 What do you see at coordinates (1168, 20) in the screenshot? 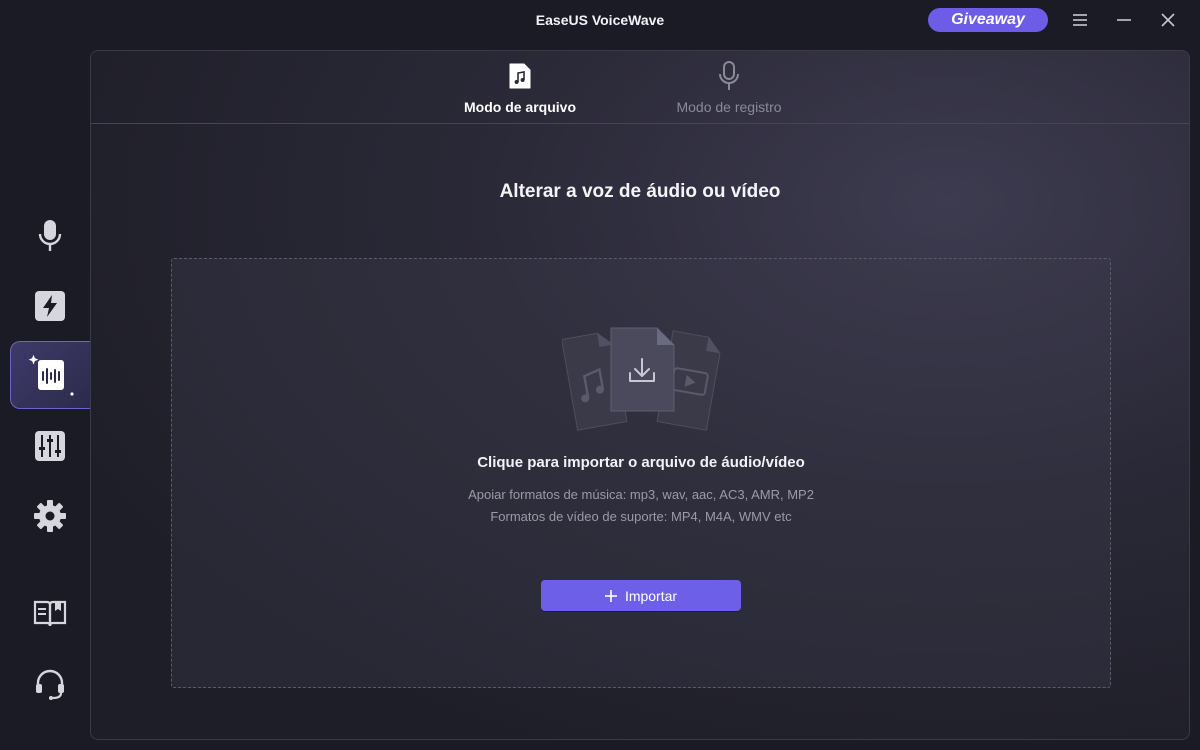
I see `close-icon` at bounding box center [1168, 20].